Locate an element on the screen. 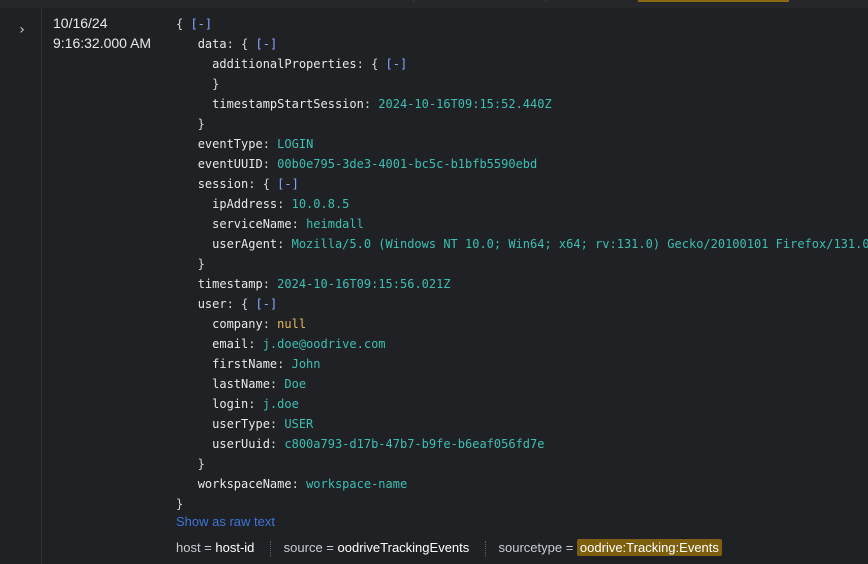 The image size is (868, 564). json-key: userUuid is located at coordinates (241, 444).